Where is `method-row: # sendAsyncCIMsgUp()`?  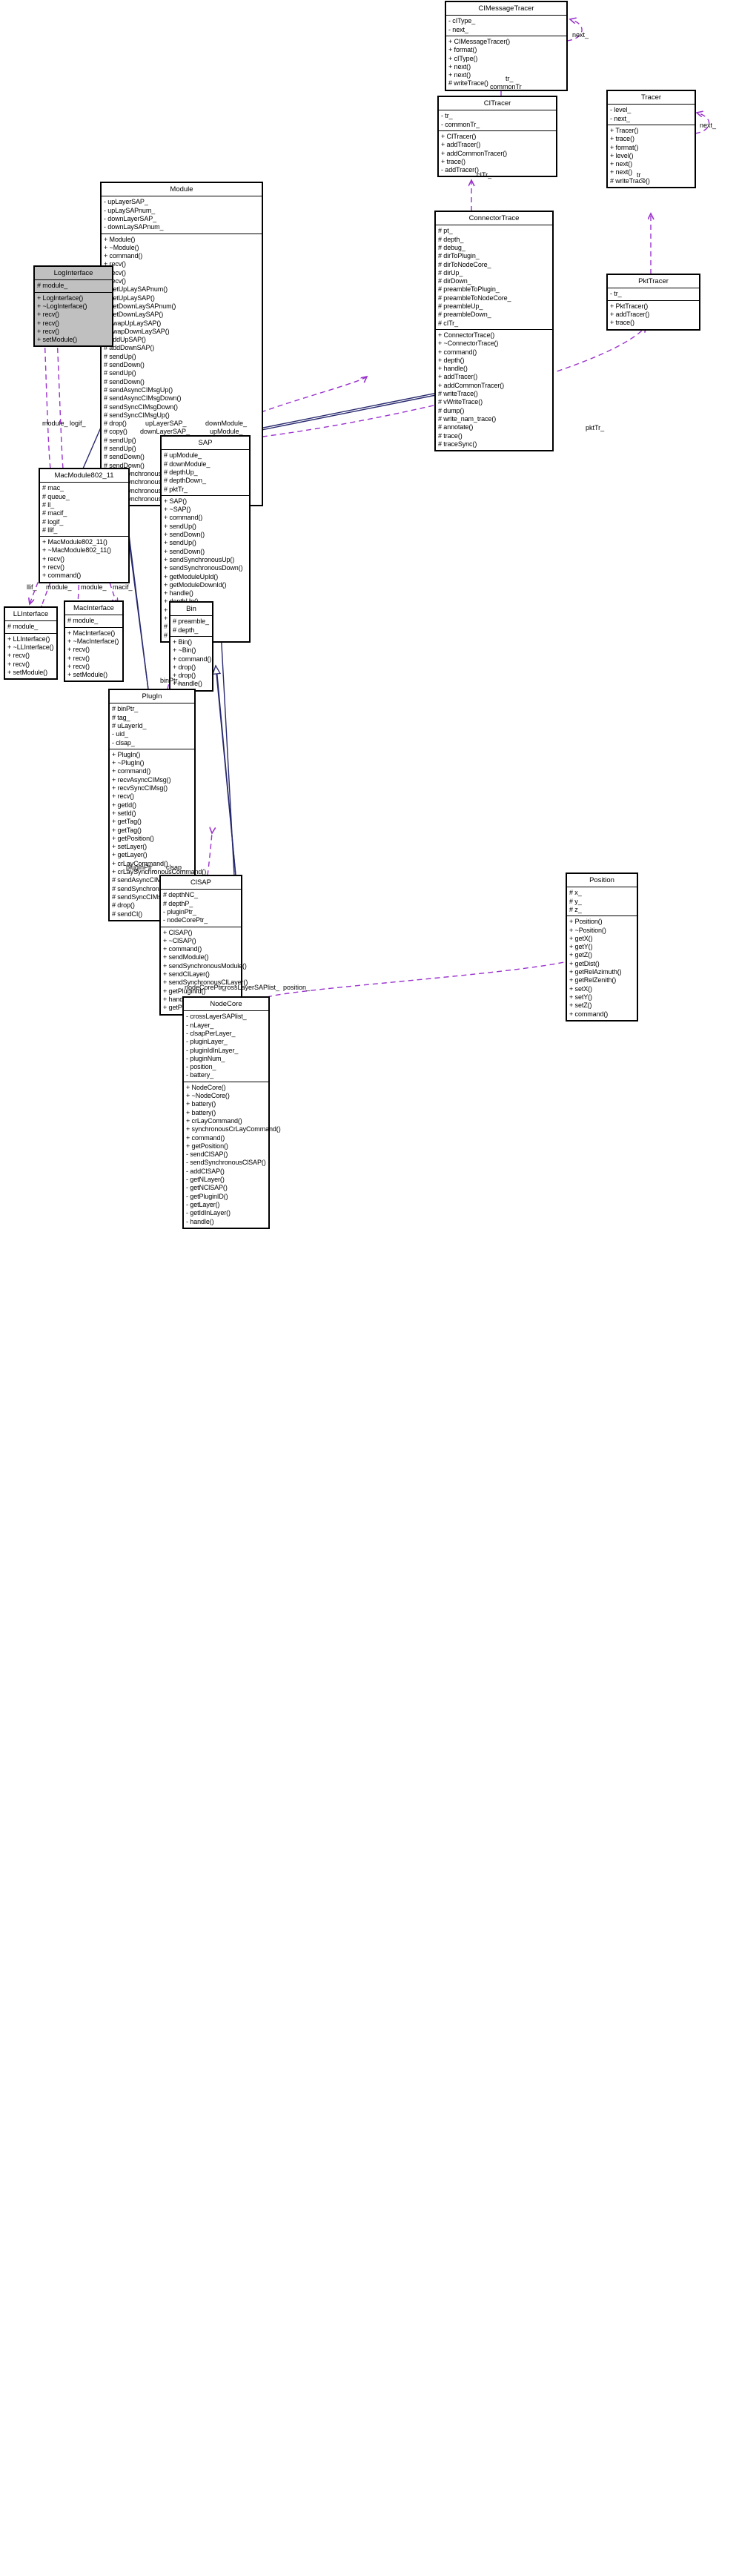
method-row: # sendAsyncCIMsgUp() is located at coordinates (138, 390).